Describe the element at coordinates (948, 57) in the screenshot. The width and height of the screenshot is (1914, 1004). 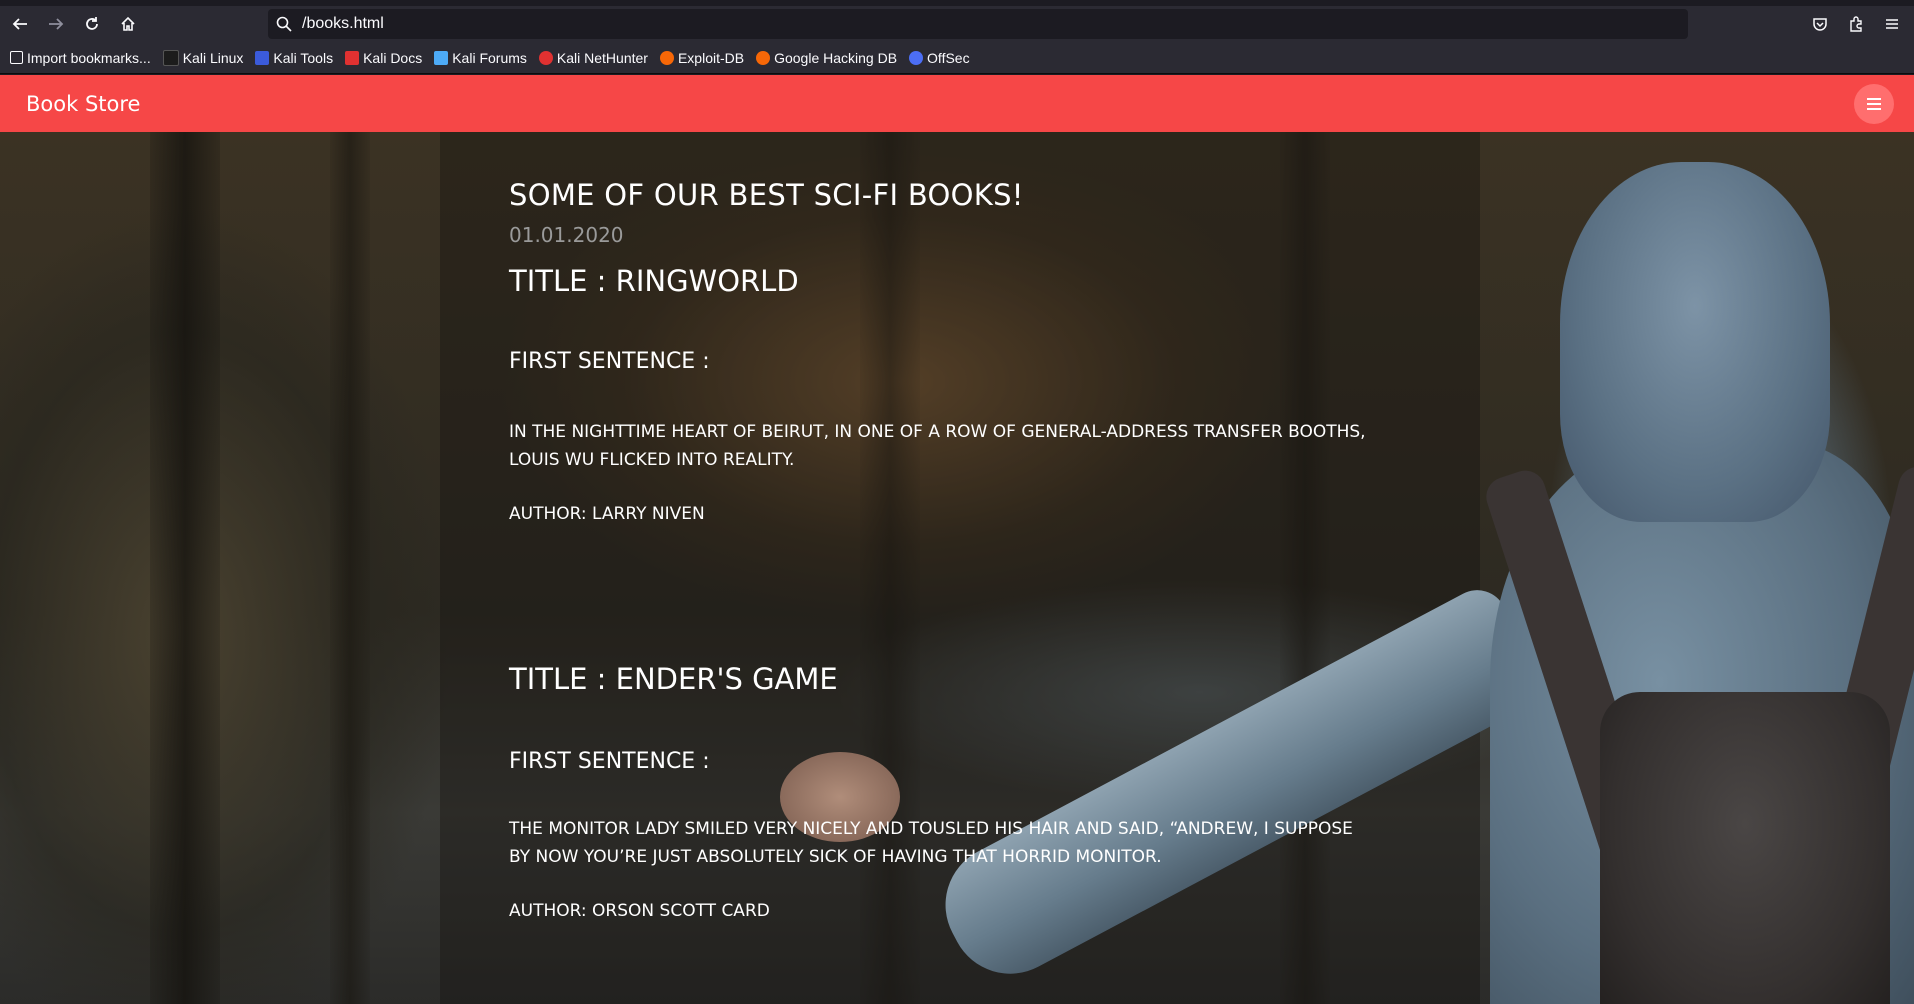
I see `bookmark-label: OffSec` at that location.